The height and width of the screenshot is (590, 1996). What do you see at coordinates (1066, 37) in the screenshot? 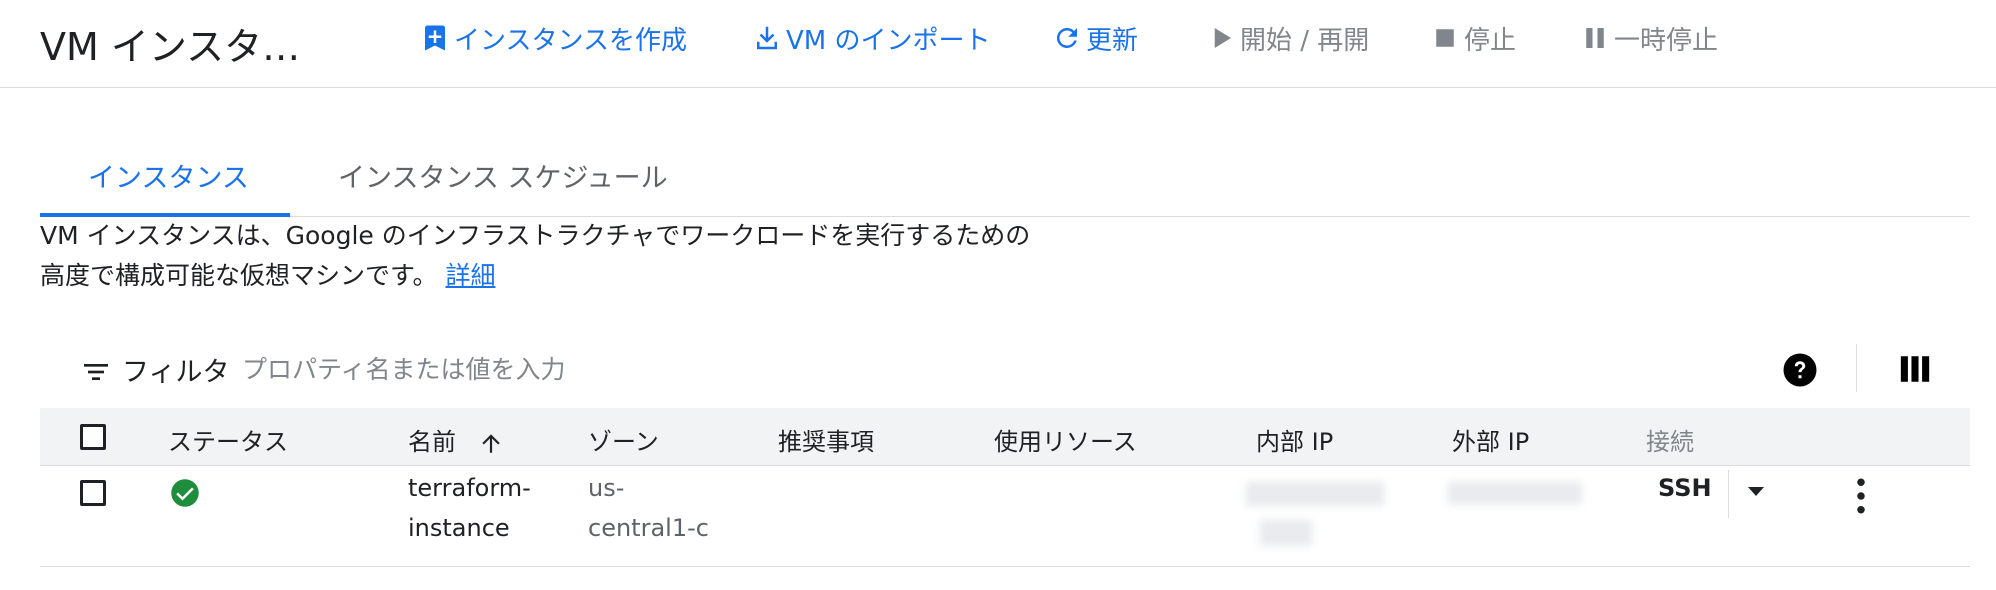
I see `refresh-icon` at bounding box center [1066, 37].